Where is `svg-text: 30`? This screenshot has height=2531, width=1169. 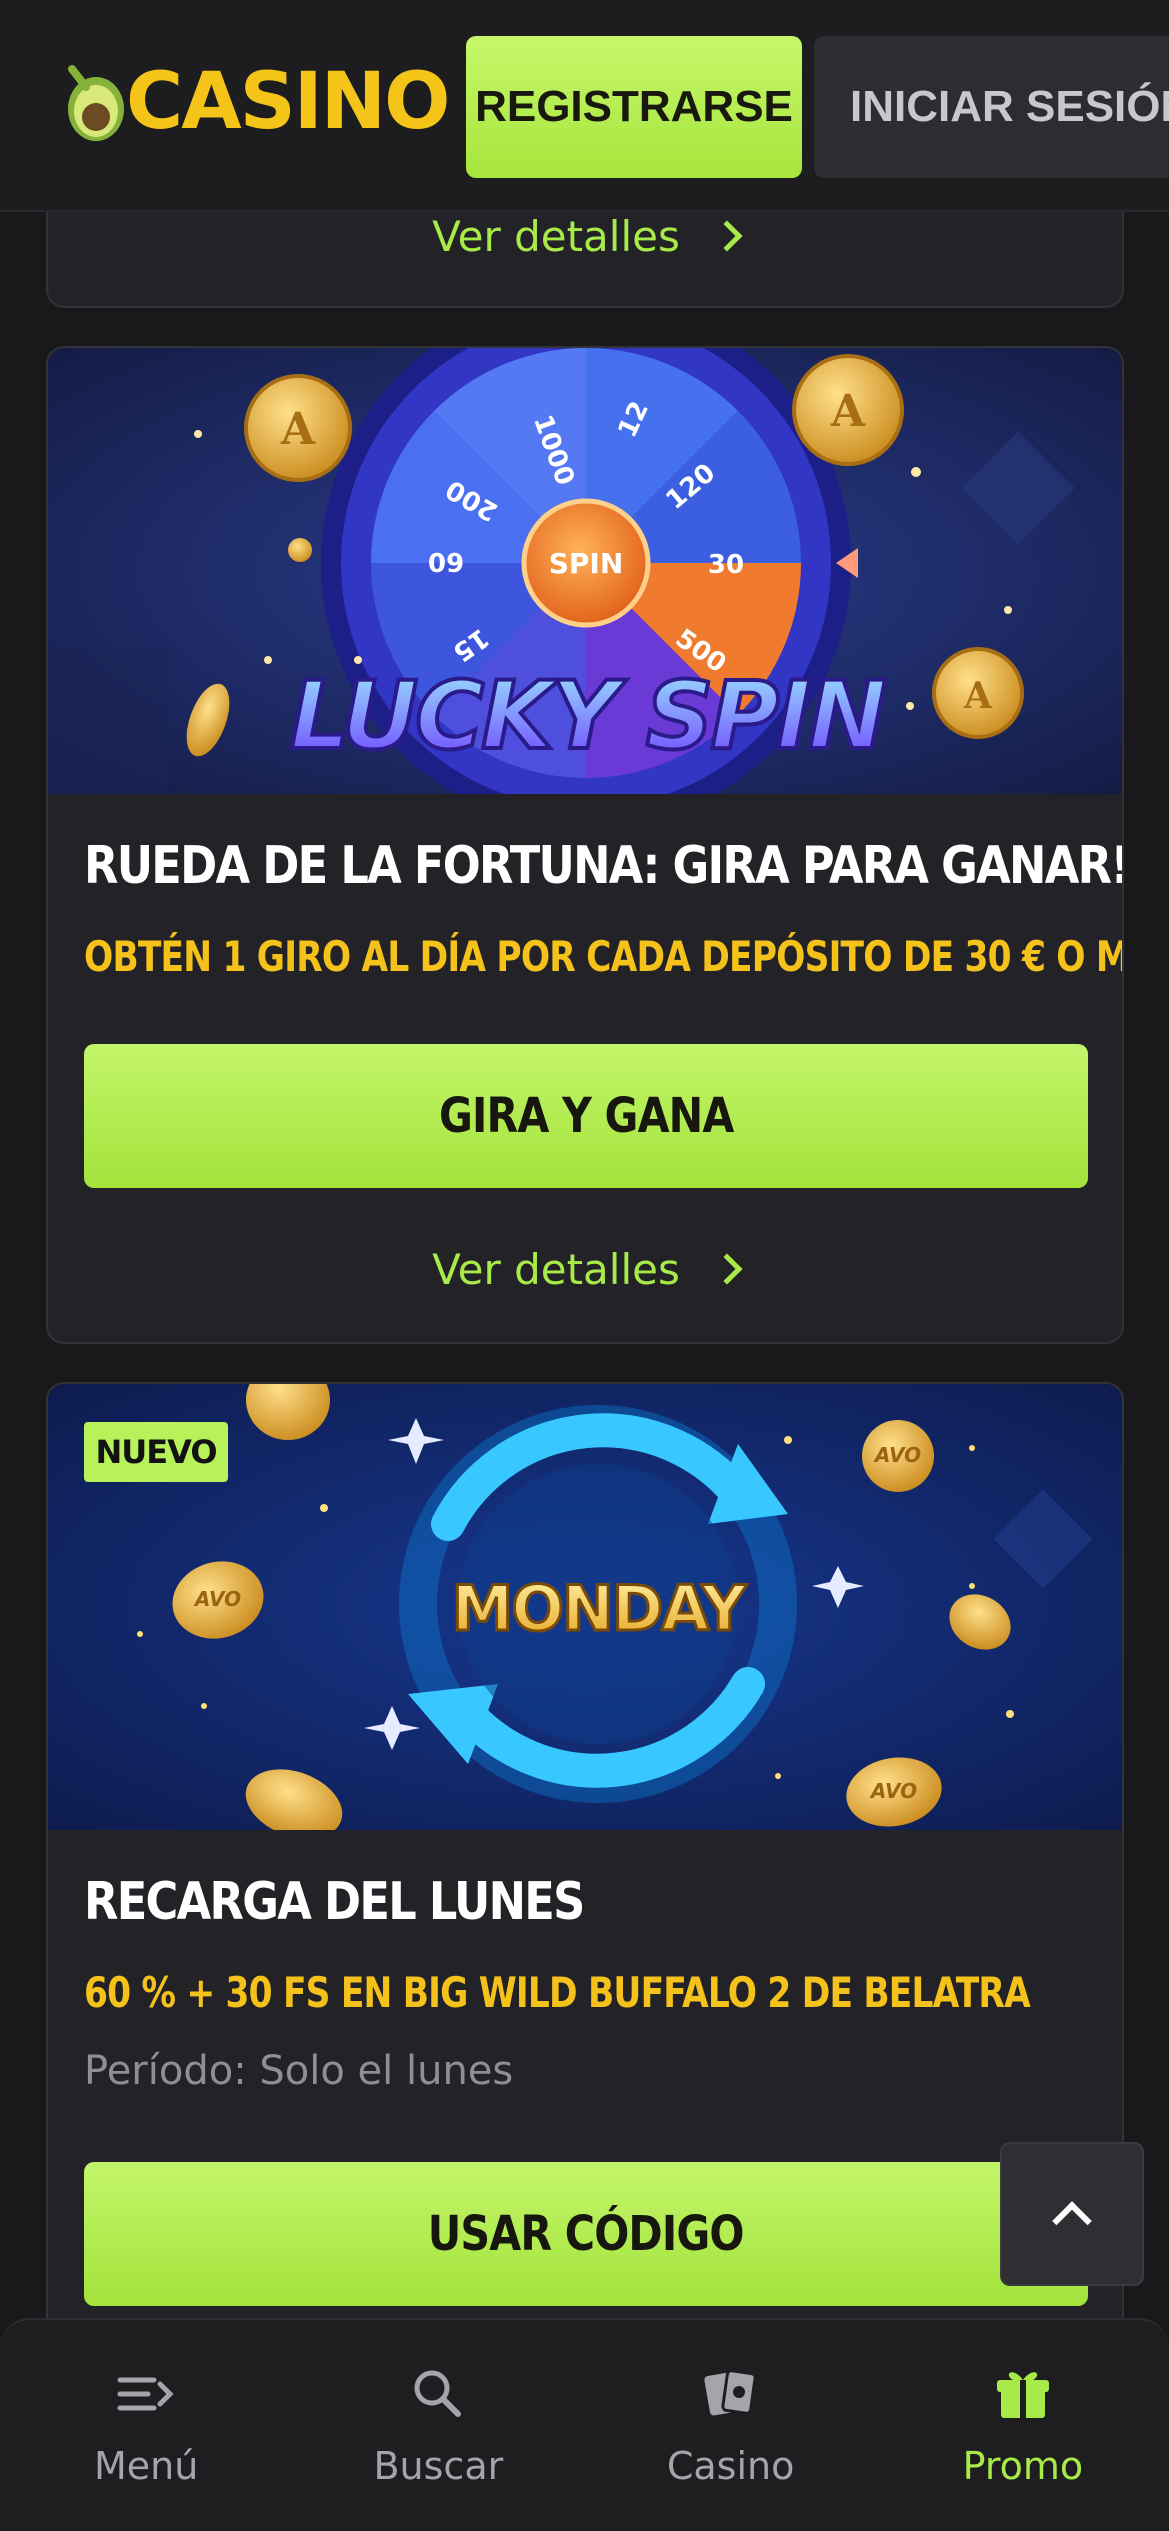 svg-text: 30 is located at coordinates (726, 565).